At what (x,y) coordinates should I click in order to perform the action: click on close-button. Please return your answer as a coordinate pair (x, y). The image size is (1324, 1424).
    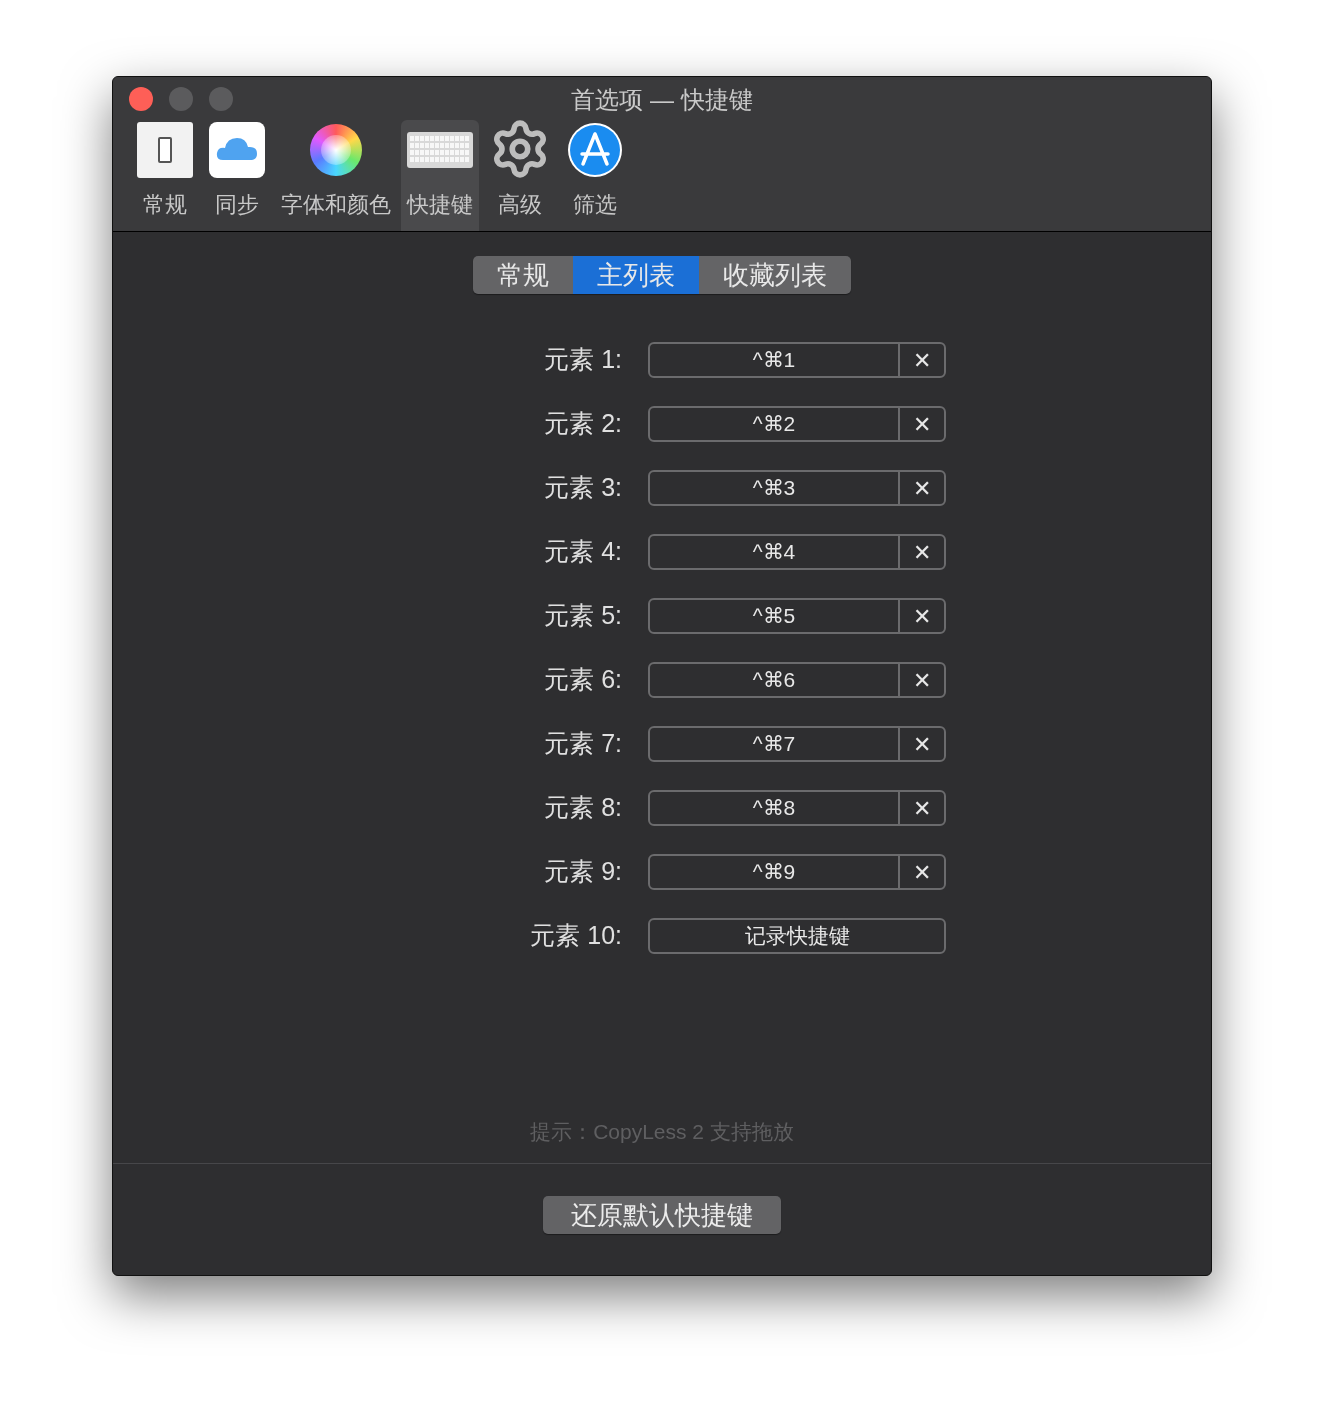
    Looking at the image, I should click on (141, 99).